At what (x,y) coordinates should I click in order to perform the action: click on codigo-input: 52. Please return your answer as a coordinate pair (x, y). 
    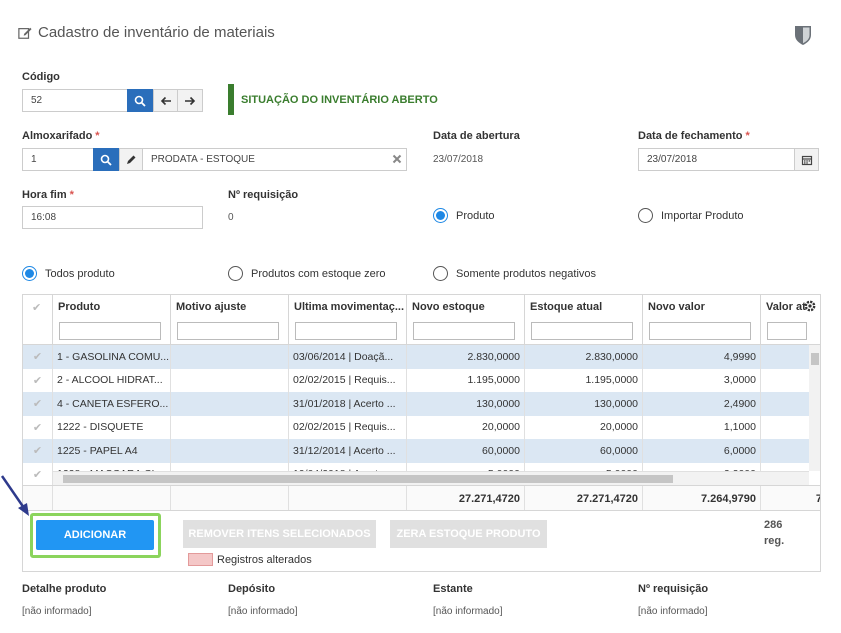
    Looking at the image, I should click on (75, 100).